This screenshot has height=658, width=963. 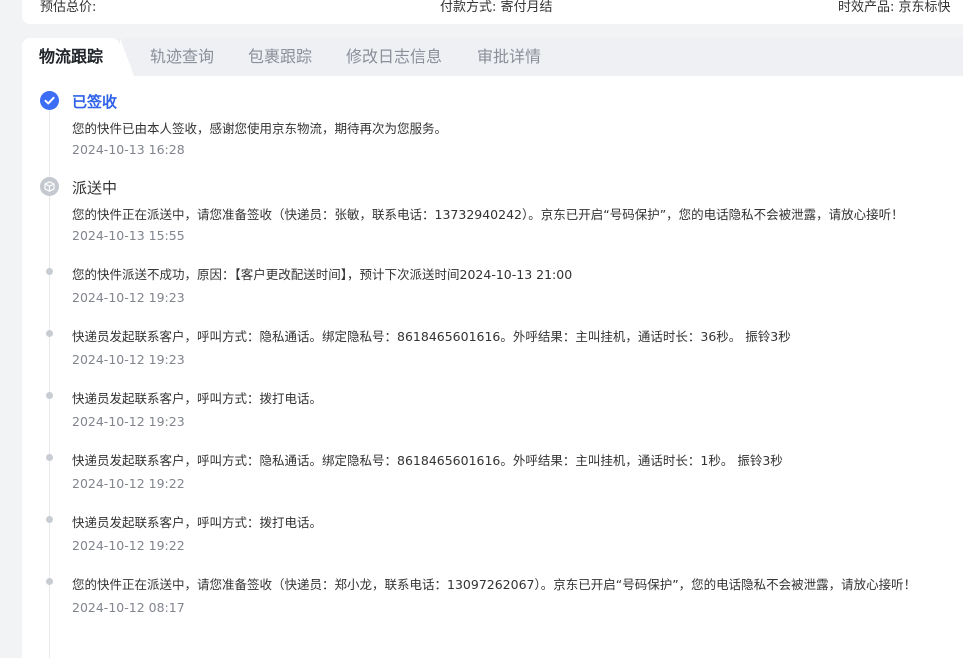 I want to click on estimated-price-label: 预估总价:, so click(x=68, y=7).